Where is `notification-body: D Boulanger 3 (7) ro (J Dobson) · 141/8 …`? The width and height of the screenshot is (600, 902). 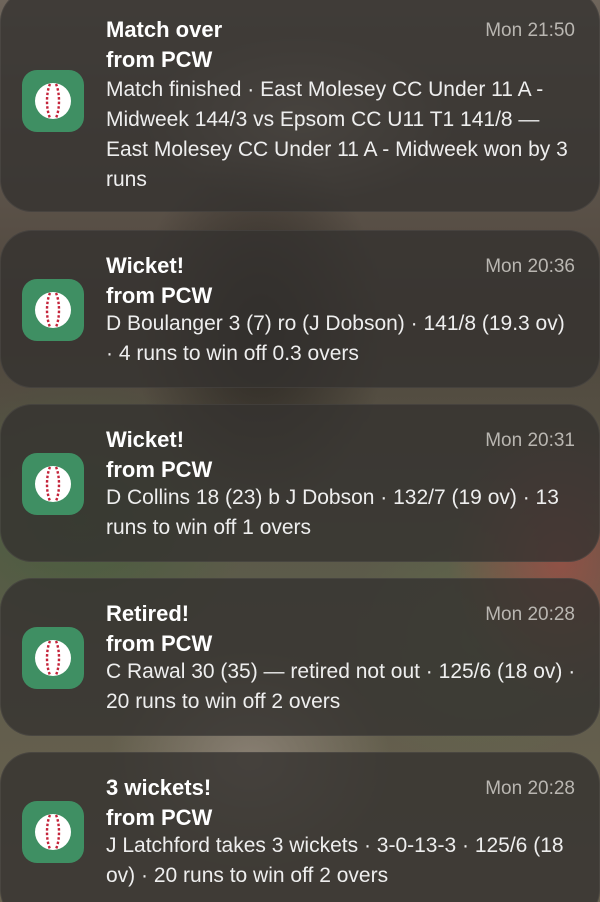
notification-body: D Boulanger 3 (7) ro (J Dobson) · 141/8 … is located at coordinates (335, 338).